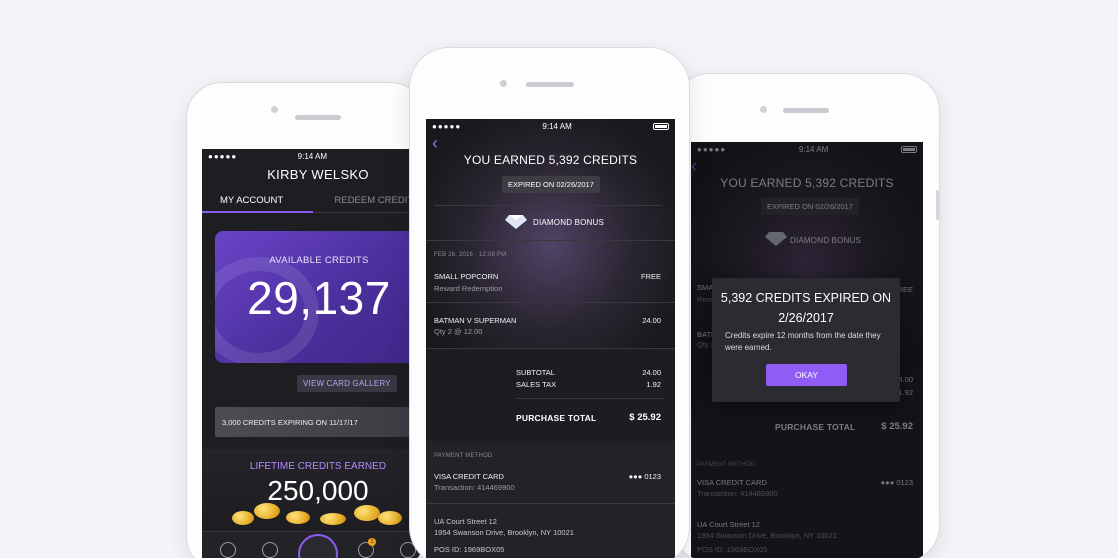 The height and width of the screenshot is (558, 1118). I want to click on view-card-gallery-button: VIEW CARD GALLERY, so click(347, 383).